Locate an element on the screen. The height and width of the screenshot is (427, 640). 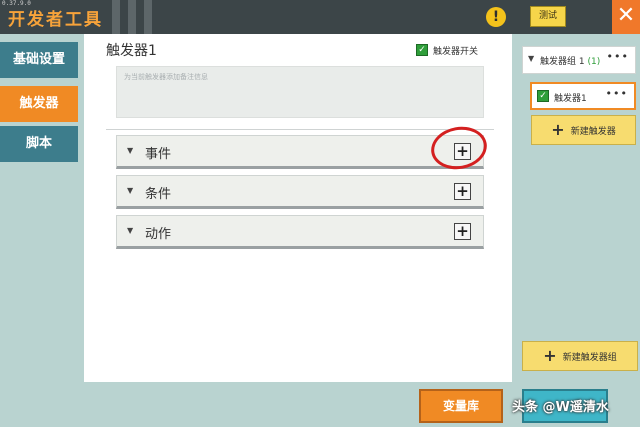
left-nav: 基础设置 触发器 脚本 is located at coordinates (39, 230).